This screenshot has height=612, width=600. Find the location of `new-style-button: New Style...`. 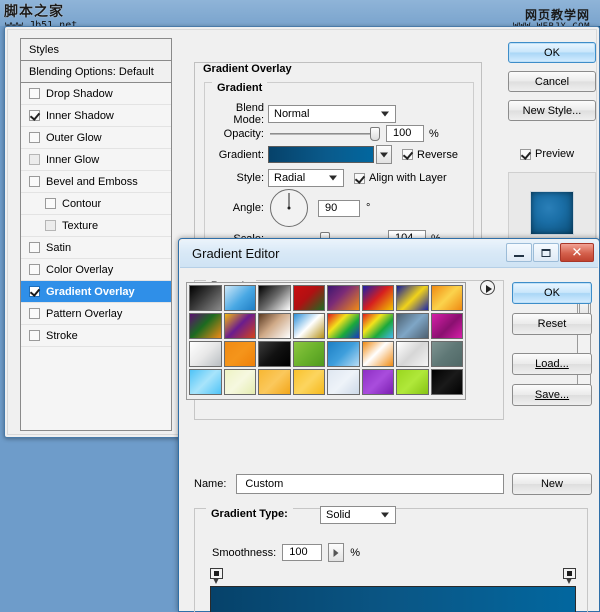

new-style-button: New Style... is located at coordinates (552, 110).